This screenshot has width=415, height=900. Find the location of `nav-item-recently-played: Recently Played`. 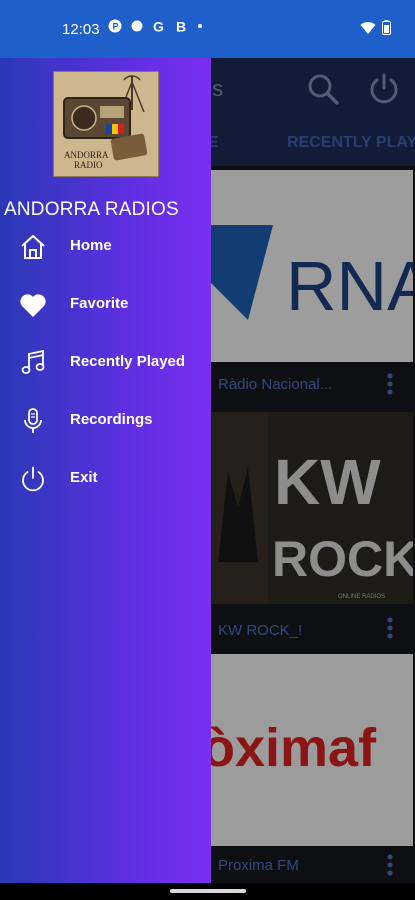

nav-item-recently-played: Recently Played is located at coordinates (105, 365).